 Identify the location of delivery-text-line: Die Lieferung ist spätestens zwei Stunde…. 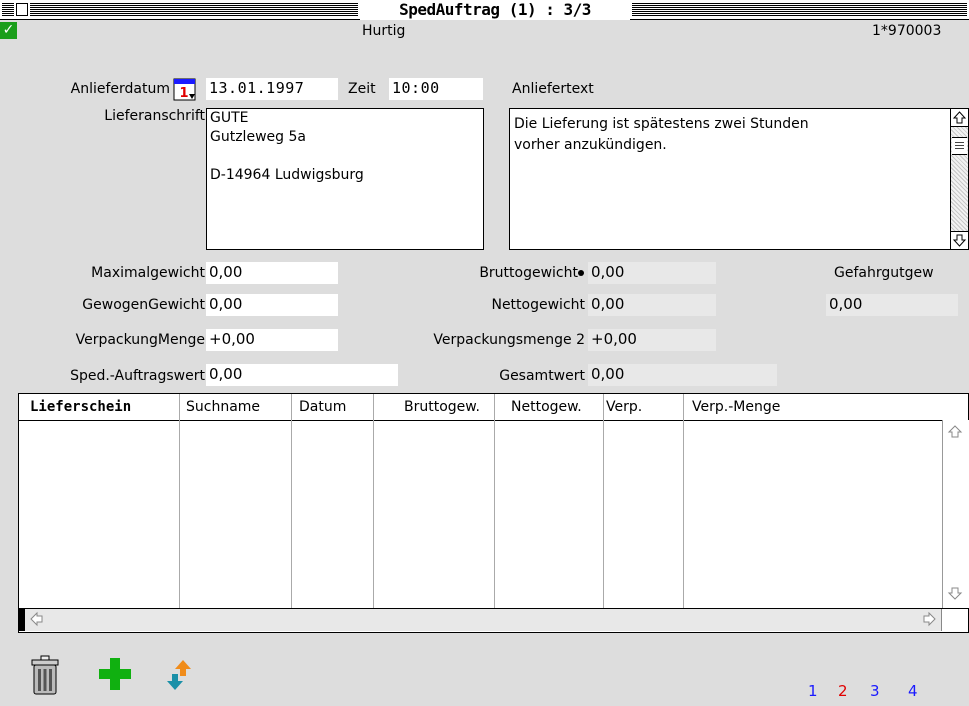
(661, 124).